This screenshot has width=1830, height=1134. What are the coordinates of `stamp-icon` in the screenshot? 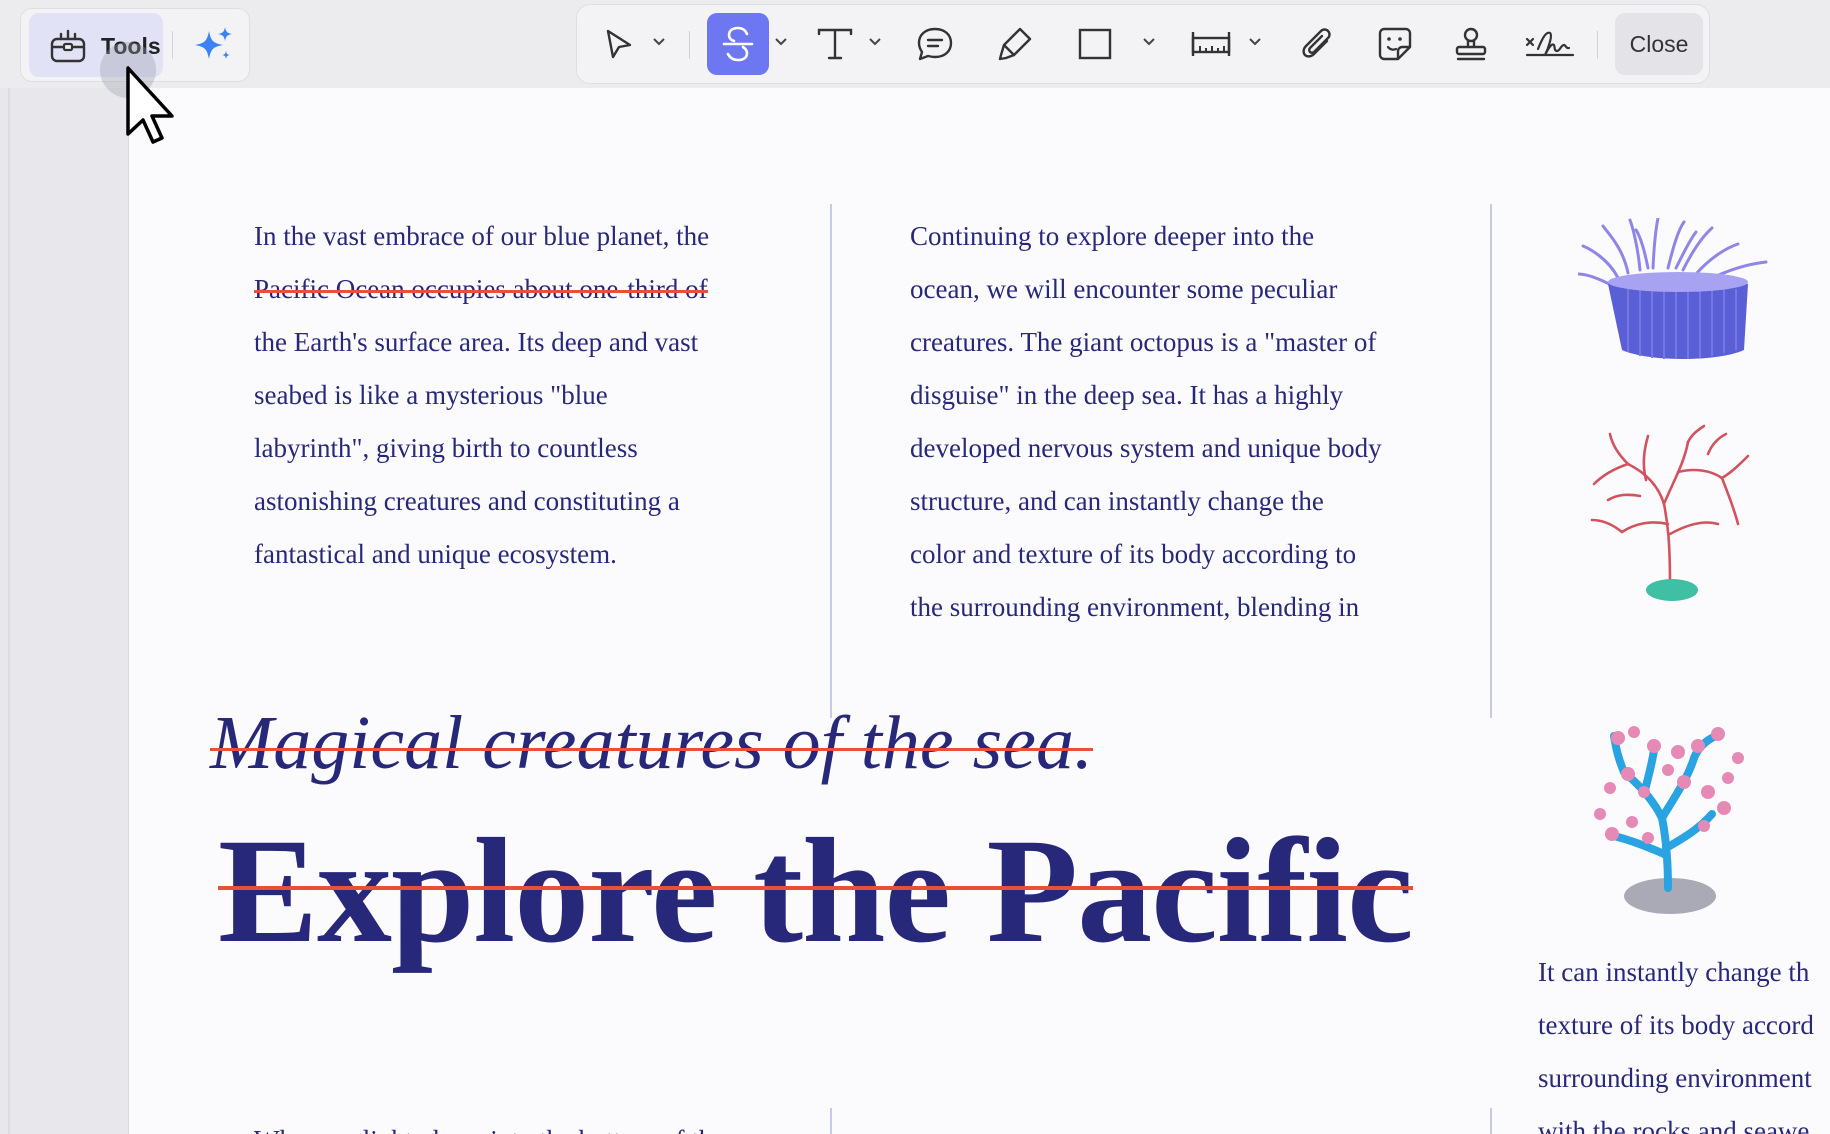 It's located at (1471, 44).